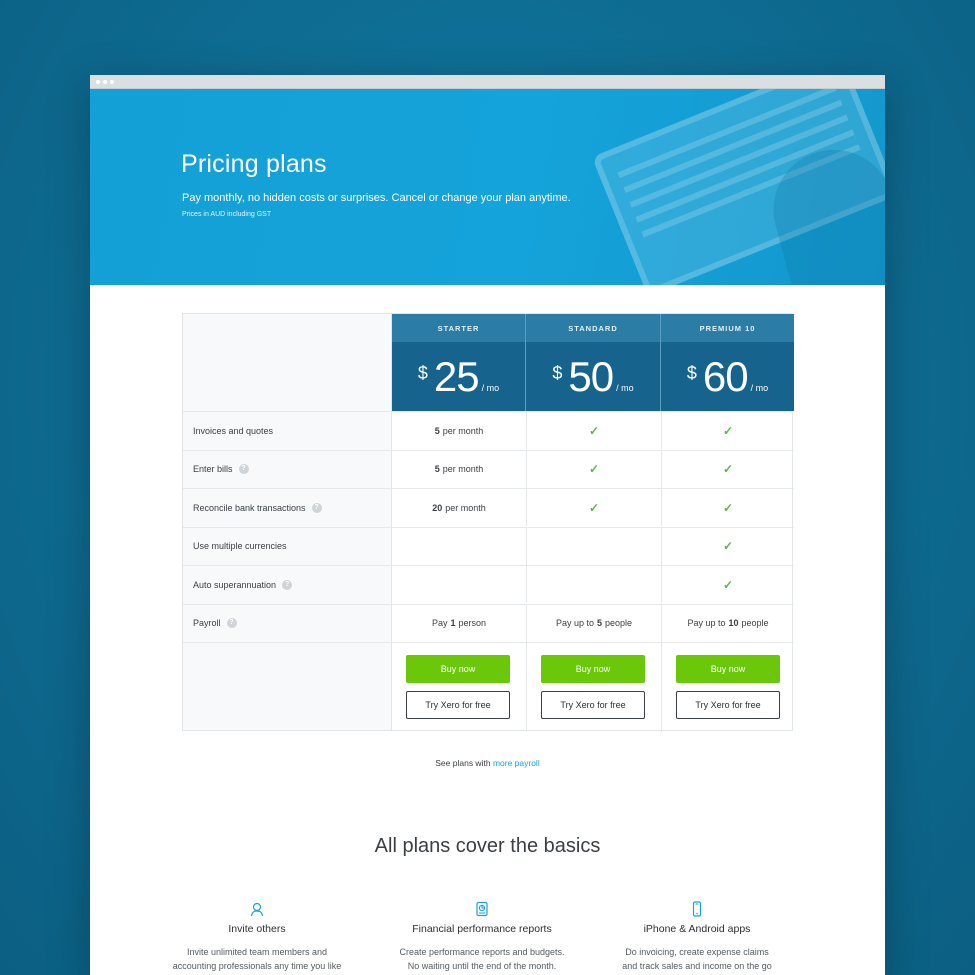 This screenshot has width=975, height=975. What do you see at coordinates (213, 469) in the screenshot?
I see `feature-label: Enter bills` at bounding box center [213, 469].